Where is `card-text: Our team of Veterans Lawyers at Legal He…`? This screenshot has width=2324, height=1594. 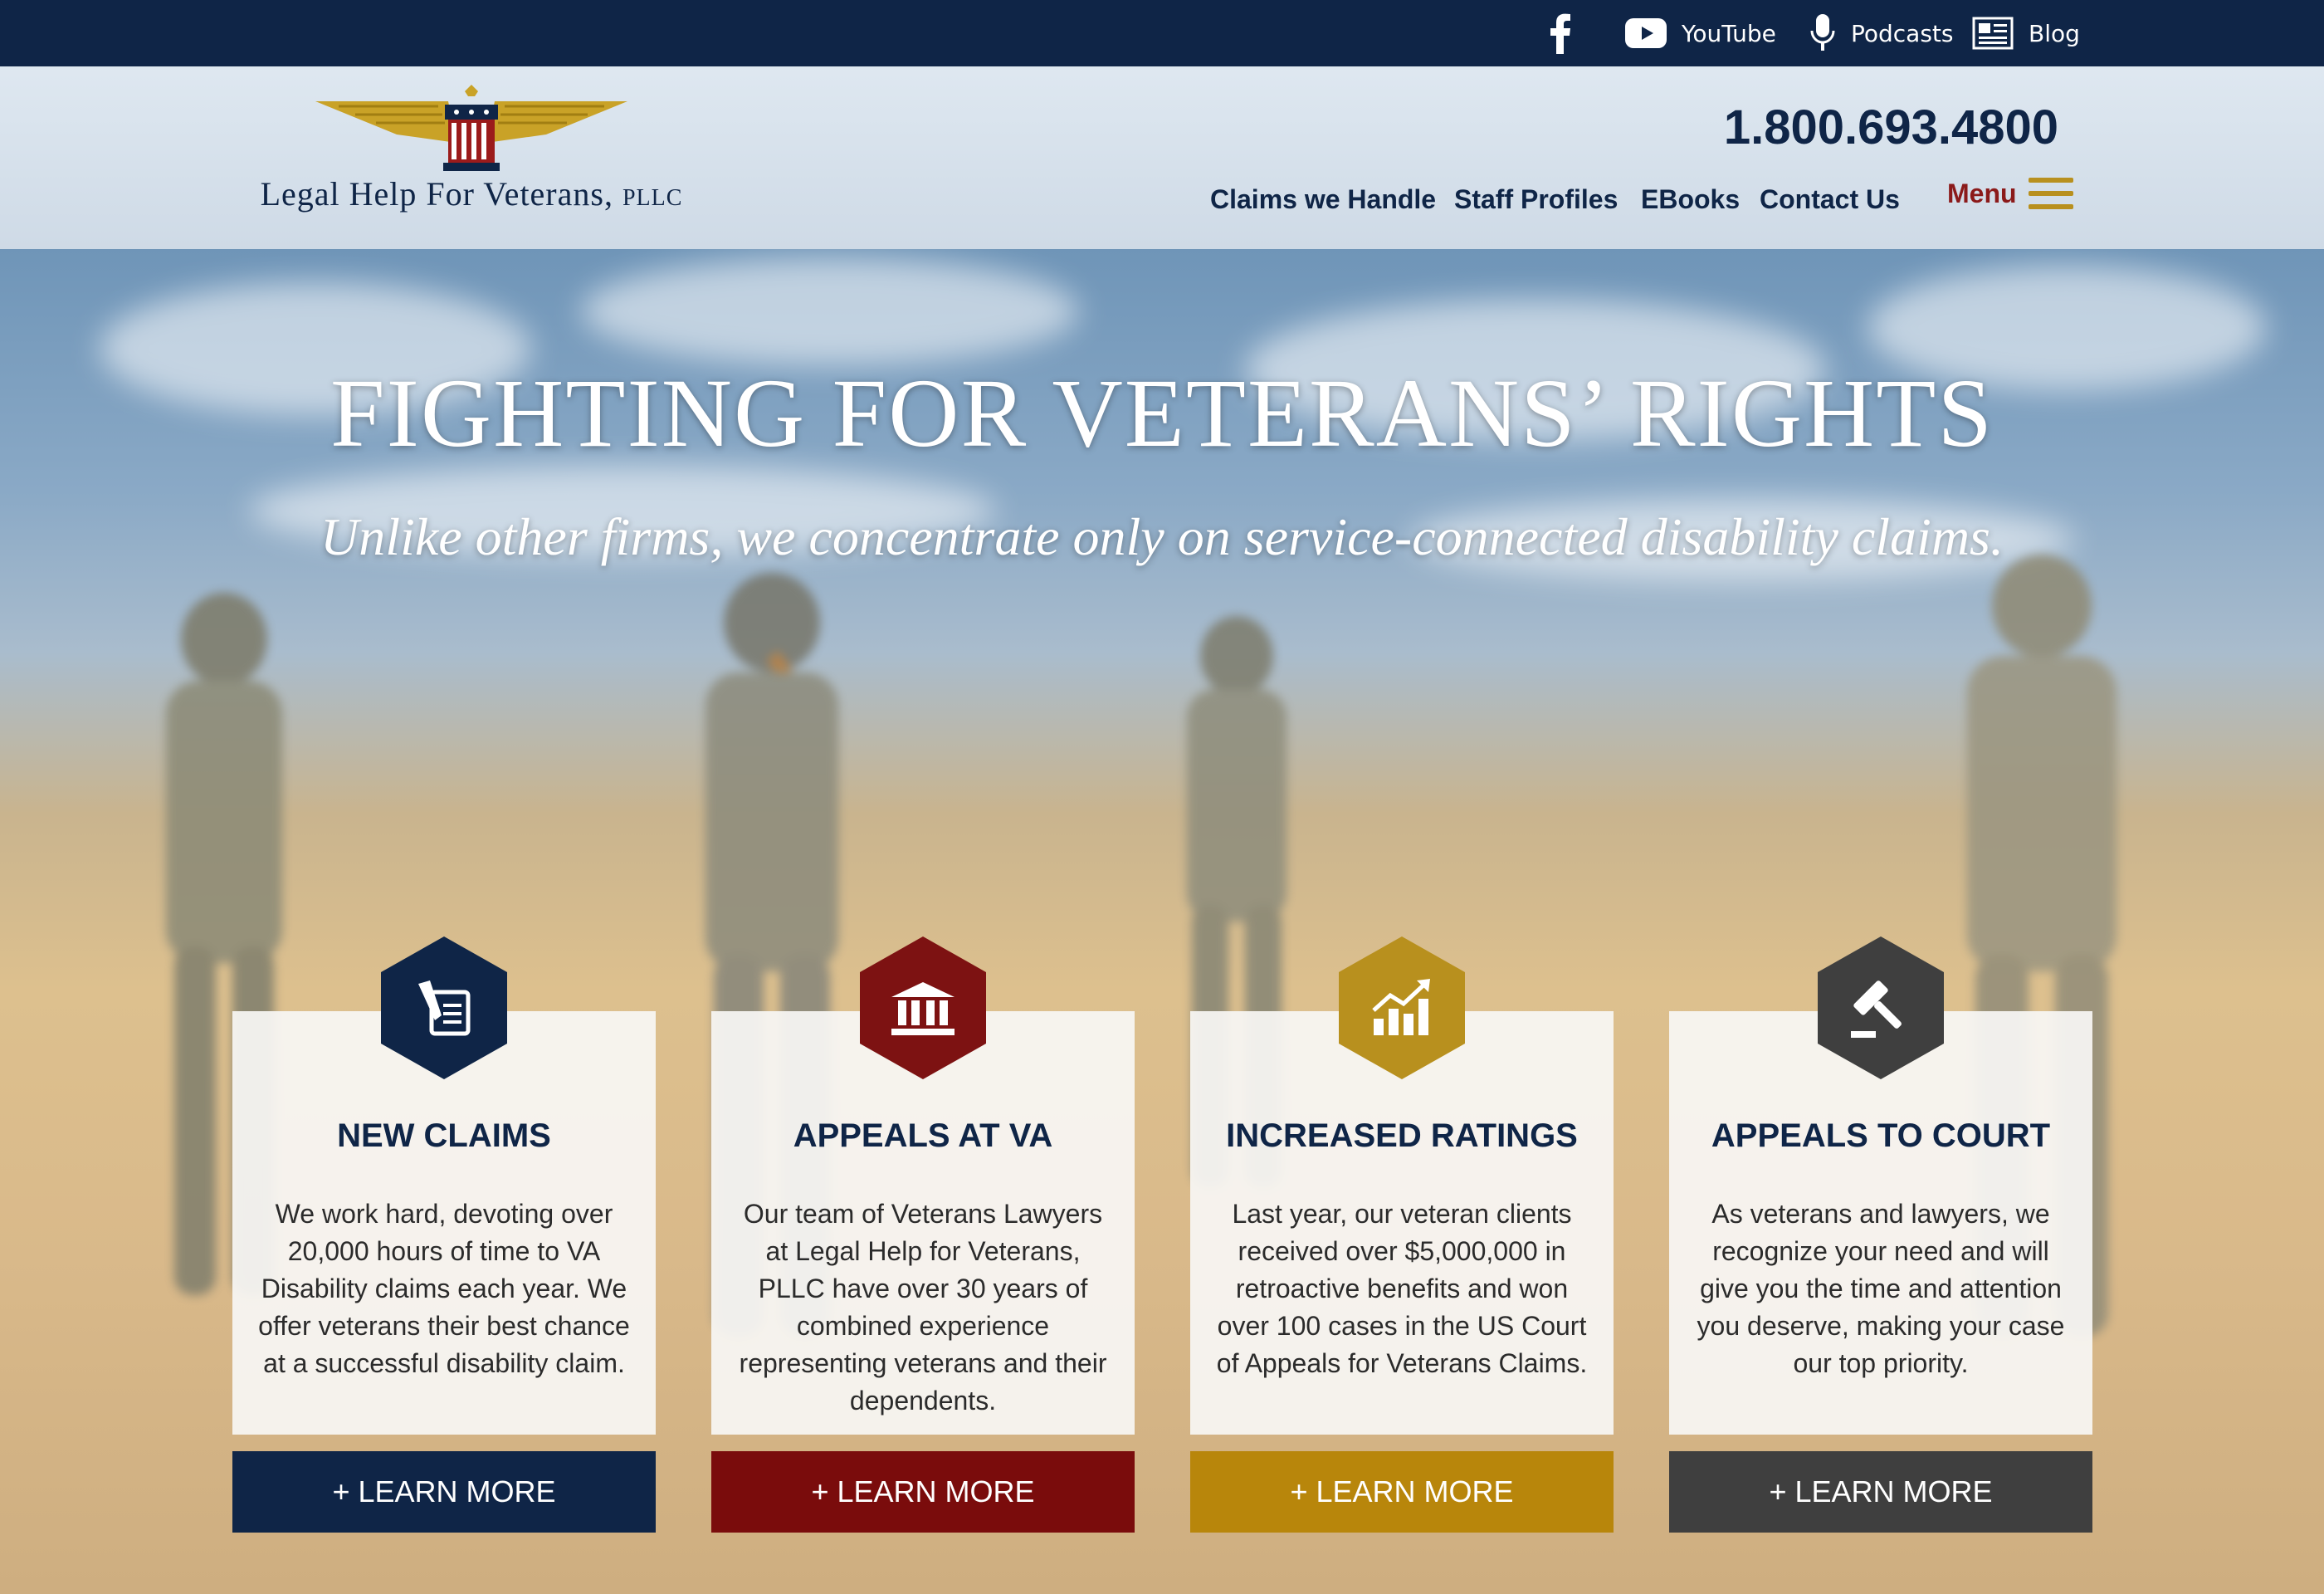 card-text: Our team of Veterans Lawyers at Legal He… is located at coordinates (923, 1307).